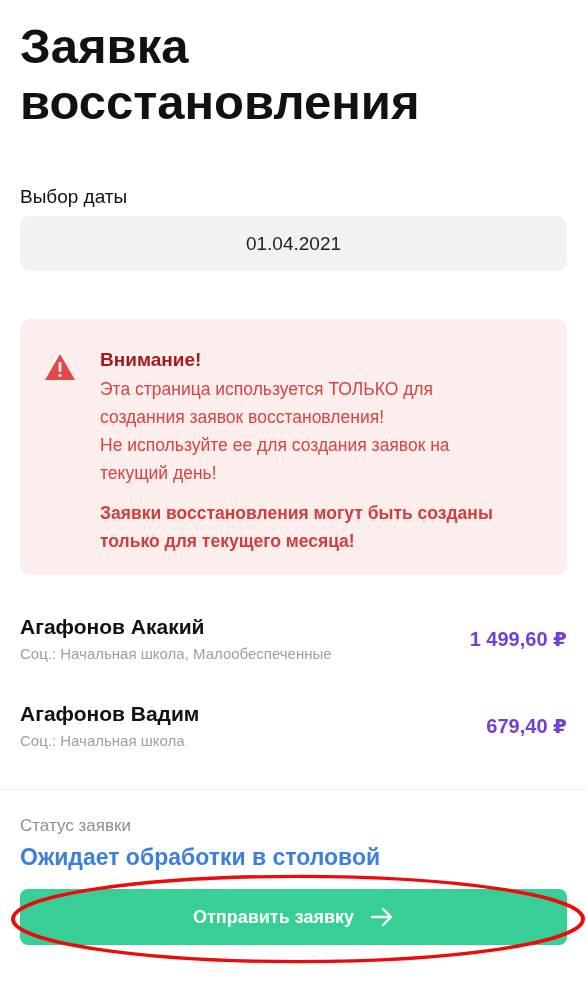 The width and height of the screenshot is (587, 1008). I want to click on student-category: Соц.: Начальная школа, so click(103, 740).